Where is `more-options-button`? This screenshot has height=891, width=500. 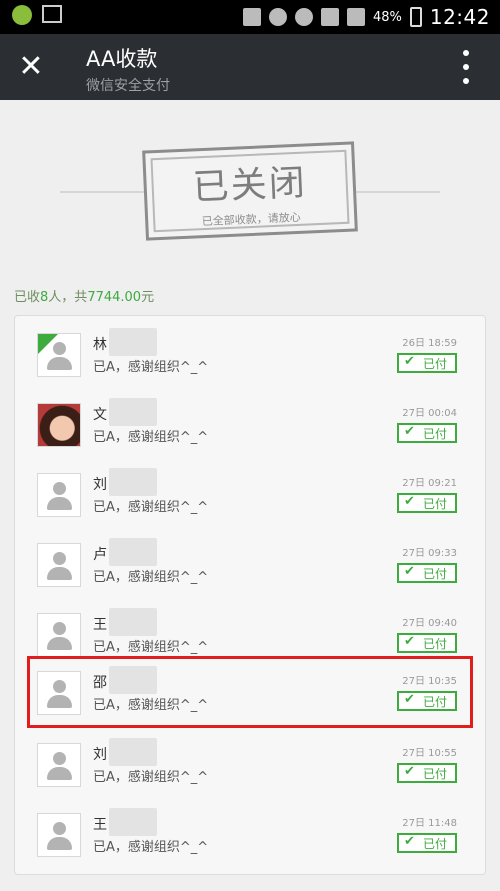
more-options-button is located at coordinates (466, 67).